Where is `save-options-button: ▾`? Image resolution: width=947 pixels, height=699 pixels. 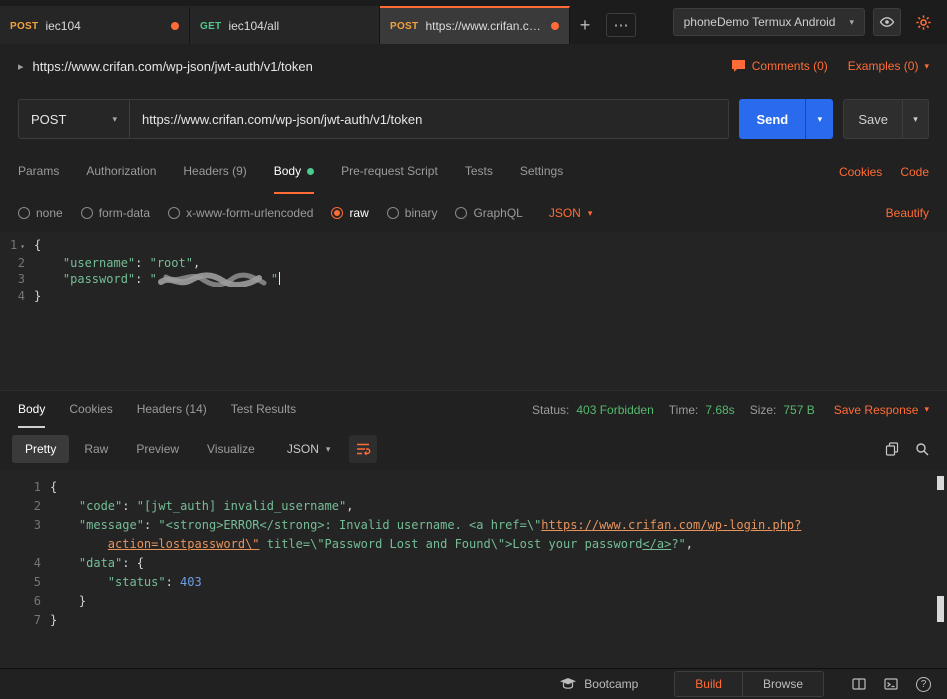
save-options-button: ▾ is located at coordinates (915, 119).